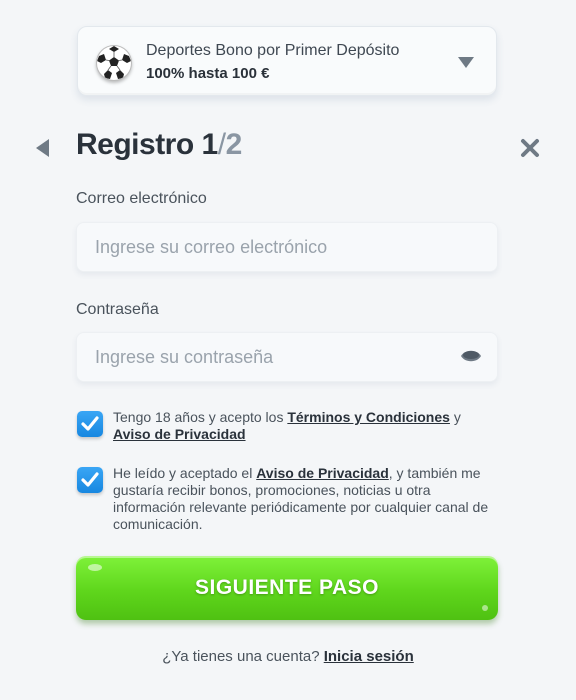 The height and width of the screenshot is (700, 576). I want to click on marketing-checkbox, so click(90, 480).